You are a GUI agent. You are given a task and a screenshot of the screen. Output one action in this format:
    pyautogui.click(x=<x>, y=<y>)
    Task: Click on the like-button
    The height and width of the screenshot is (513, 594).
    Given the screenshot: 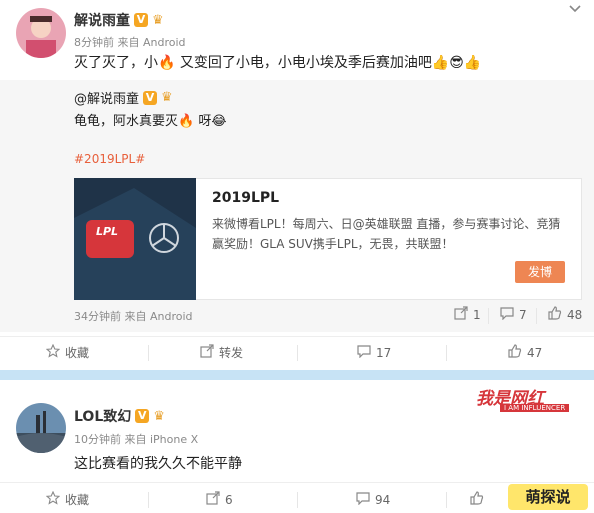 What is the action you would take?
    pyautogui.click(x=479, y=499)
    